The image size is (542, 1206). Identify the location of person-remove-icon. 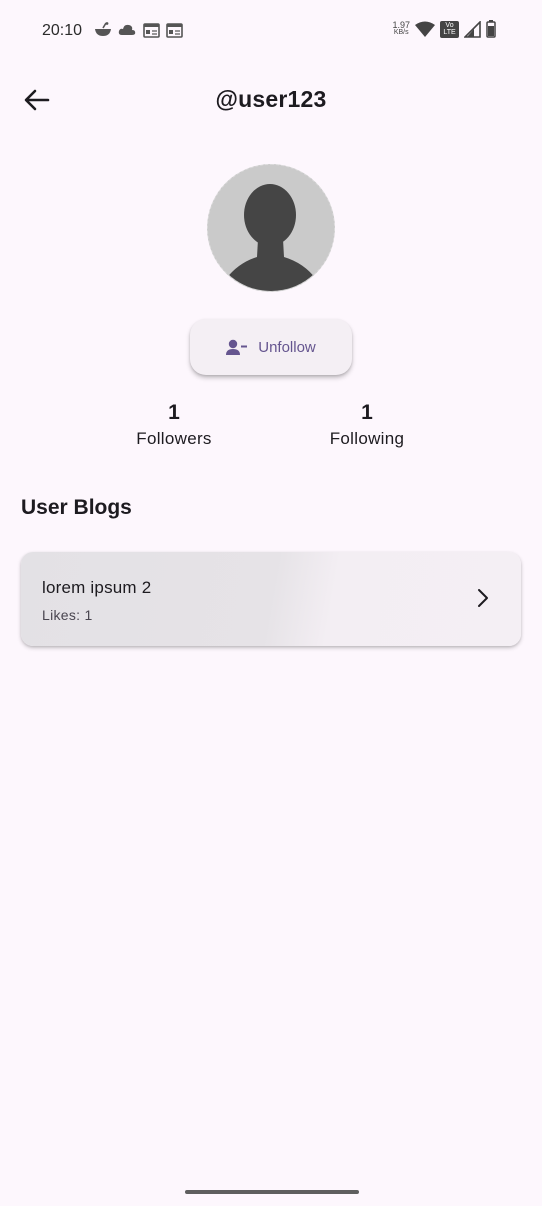
(237, 347).